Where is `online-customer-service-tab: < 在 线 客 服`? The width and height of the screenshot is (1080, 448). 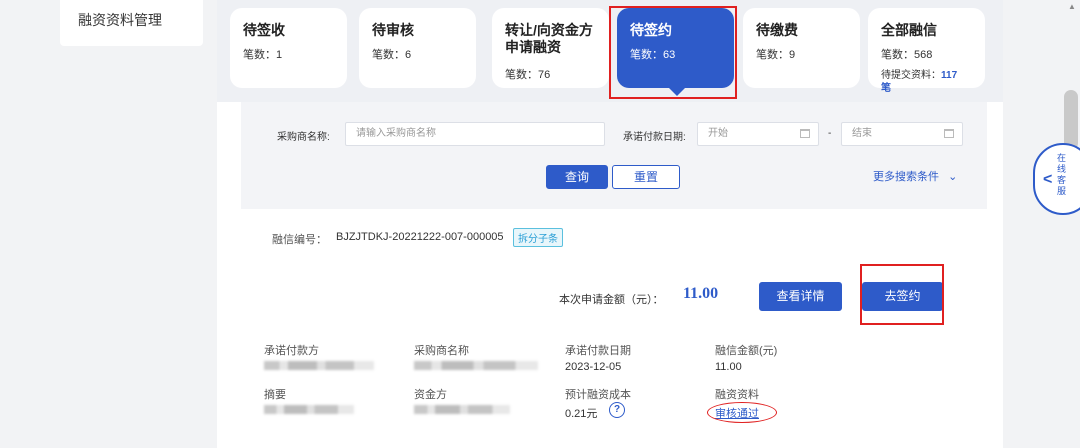 online-customer-service-tab: < 在 线 客 服 is located at coordinates (1056, 179).